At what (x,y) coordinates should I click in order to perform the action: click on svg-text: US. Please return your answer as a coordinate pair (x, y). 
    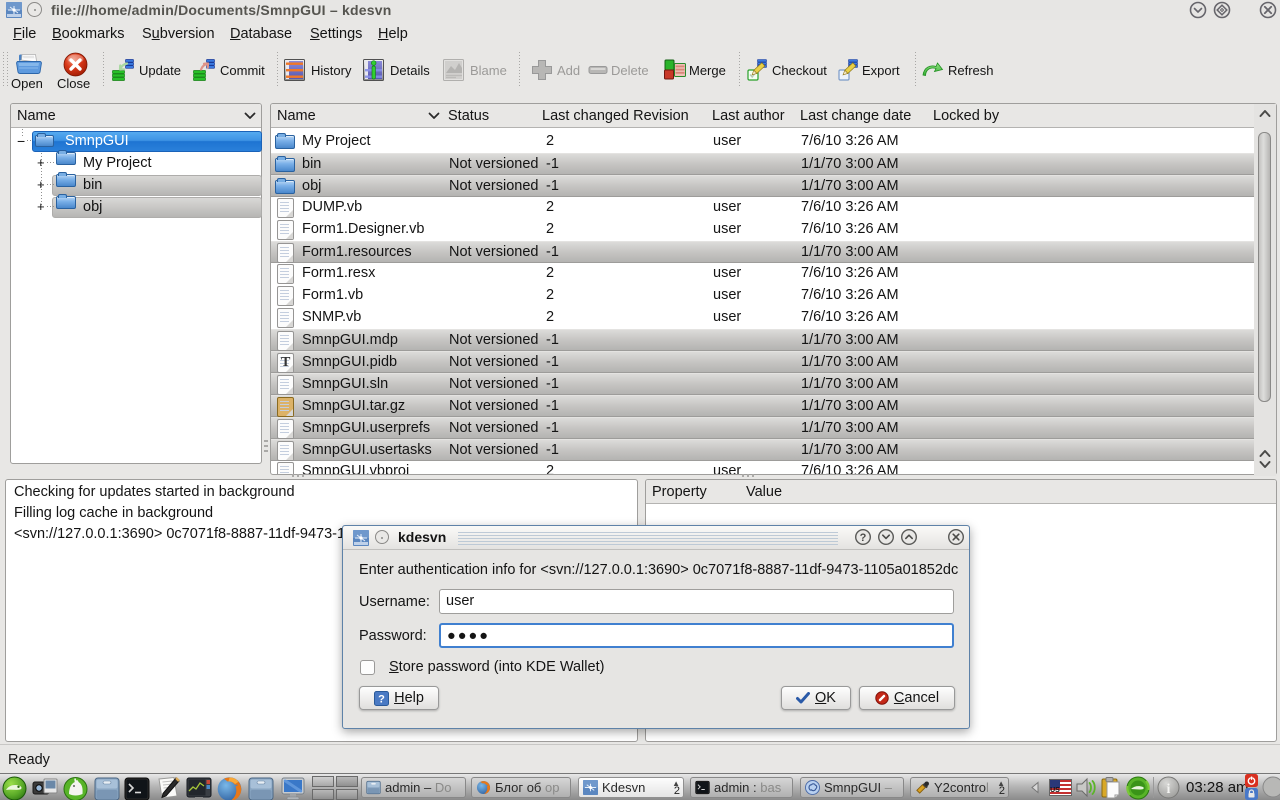
    Looking at the image, I should click on (1055, 790).